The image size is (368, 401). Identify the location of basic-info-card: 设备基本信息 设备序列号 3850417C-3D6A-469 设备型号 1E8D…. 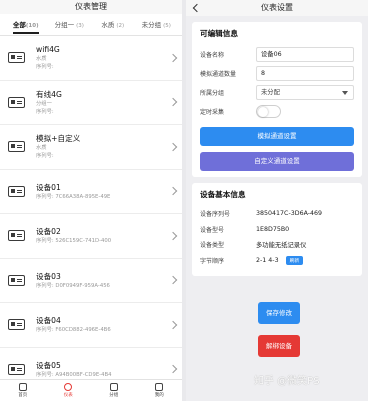
(277, 229).